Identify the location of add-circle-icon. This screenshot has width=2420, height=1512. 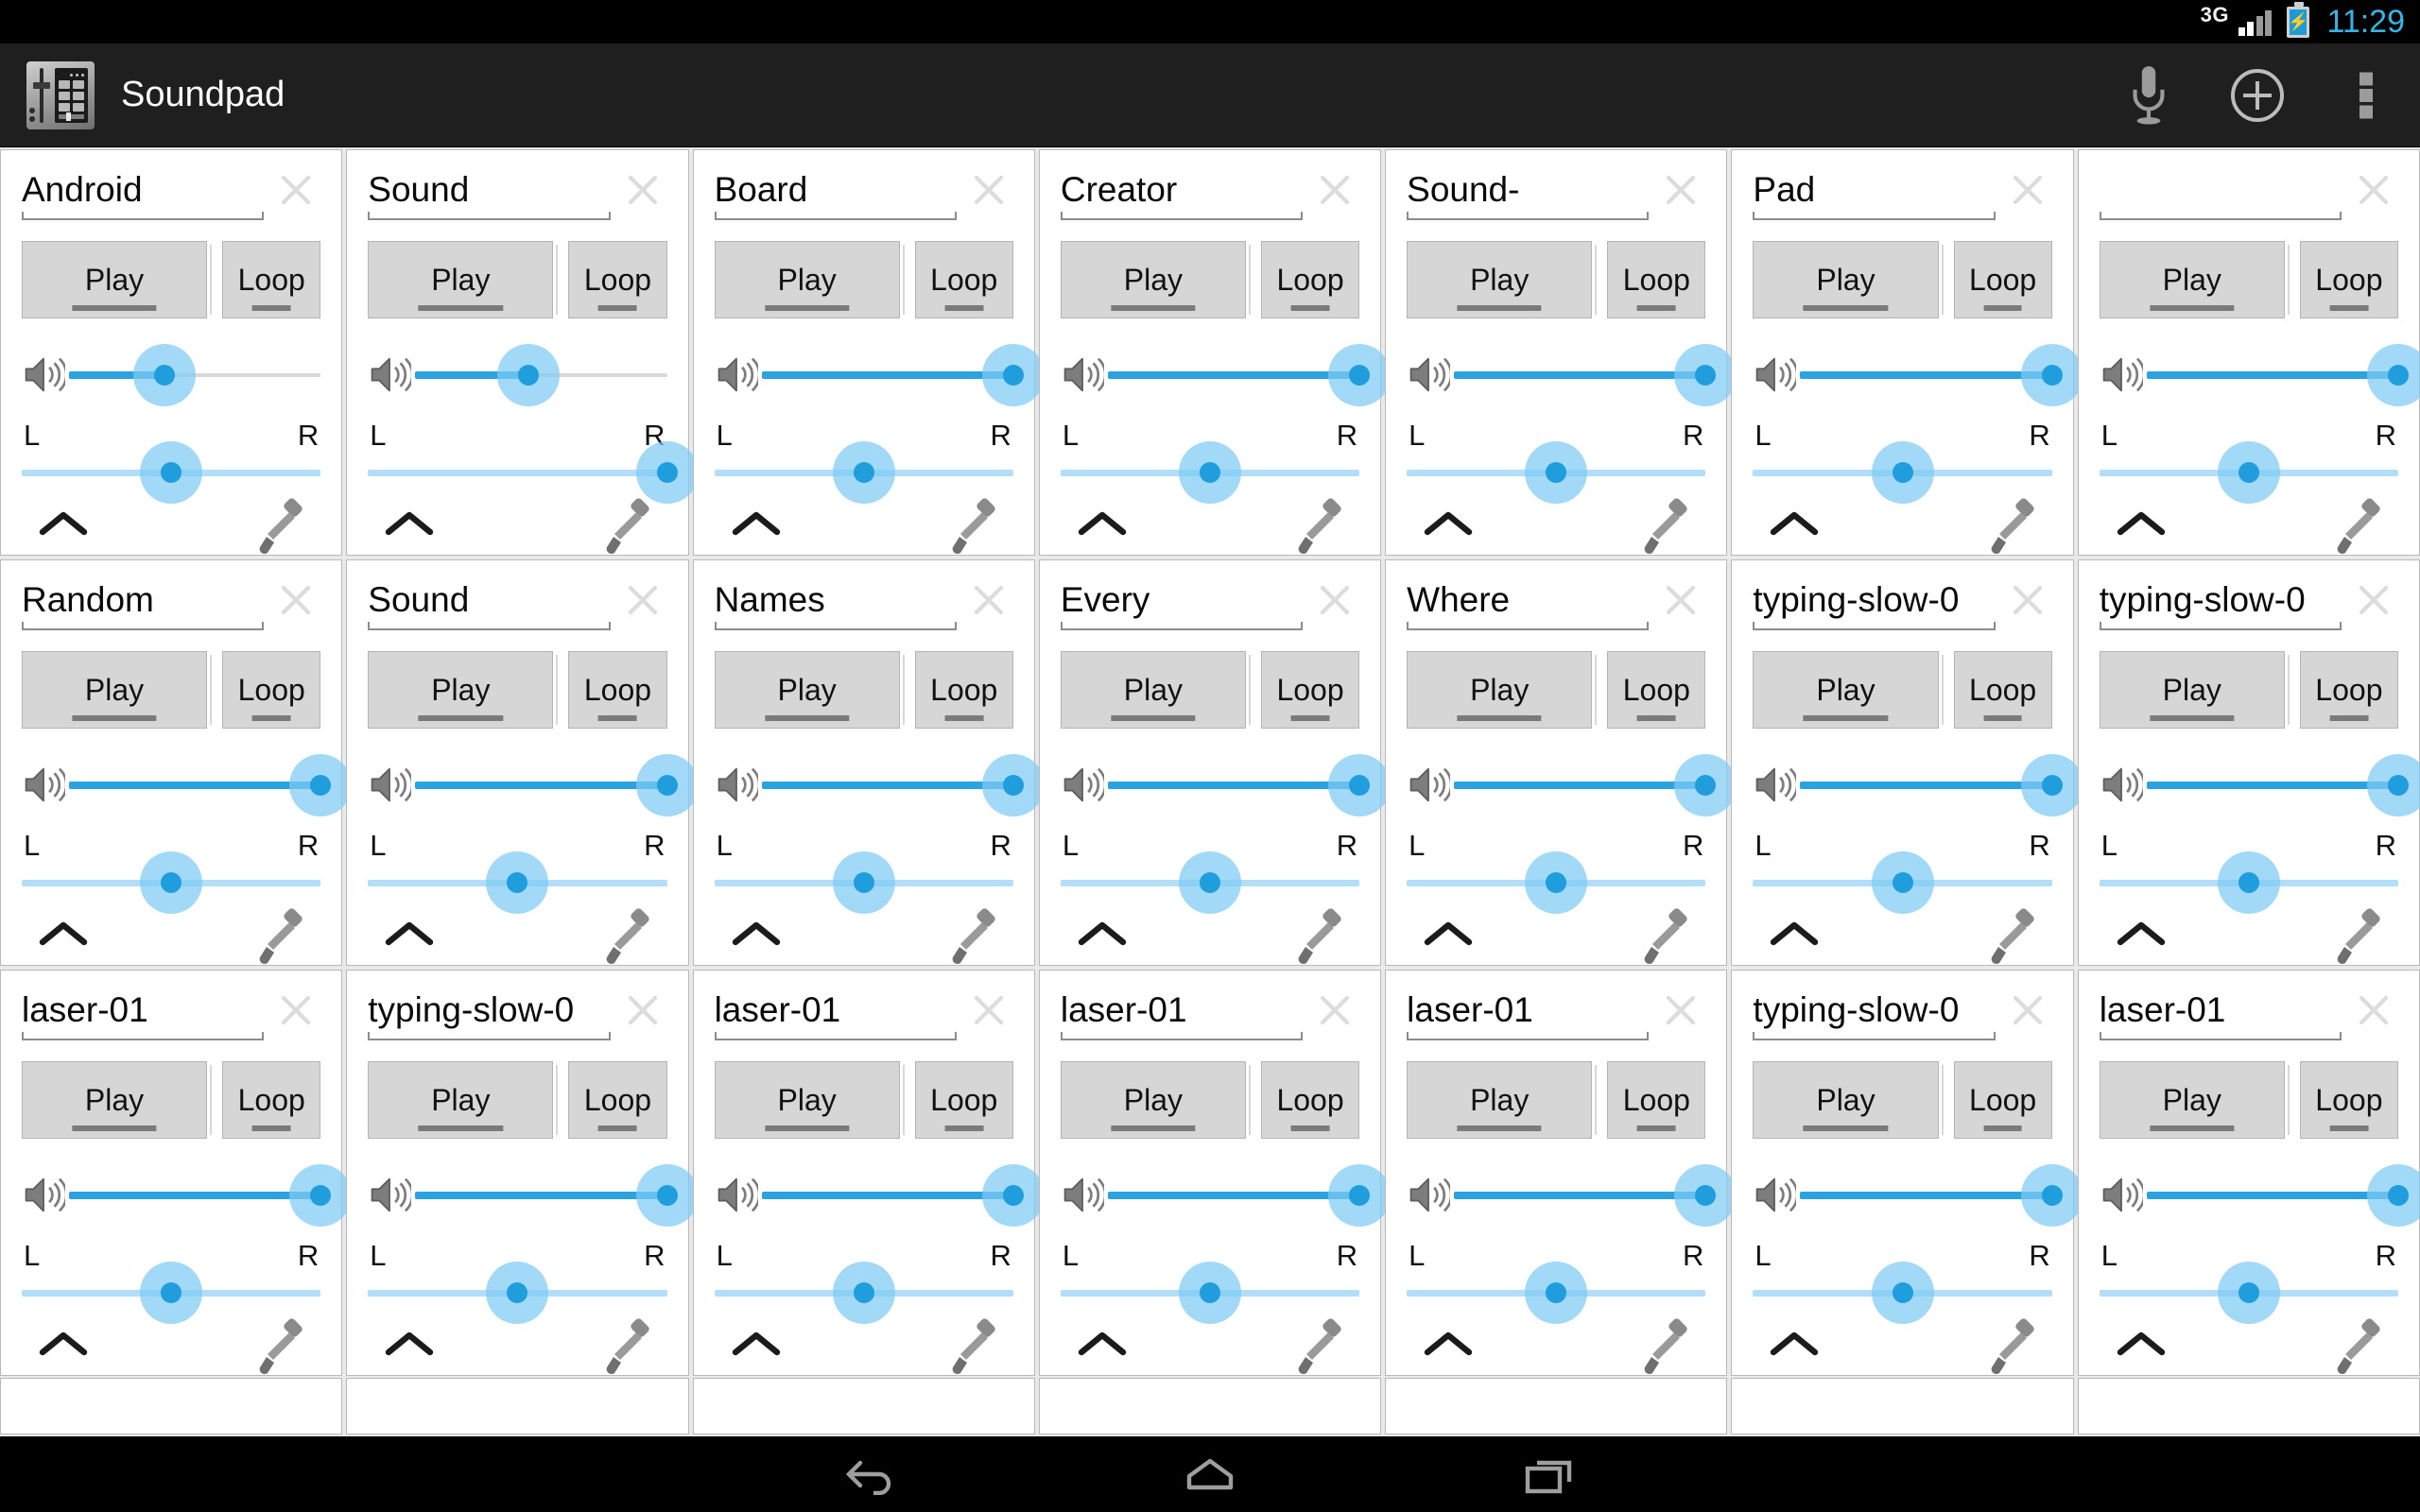
(2257, 95).